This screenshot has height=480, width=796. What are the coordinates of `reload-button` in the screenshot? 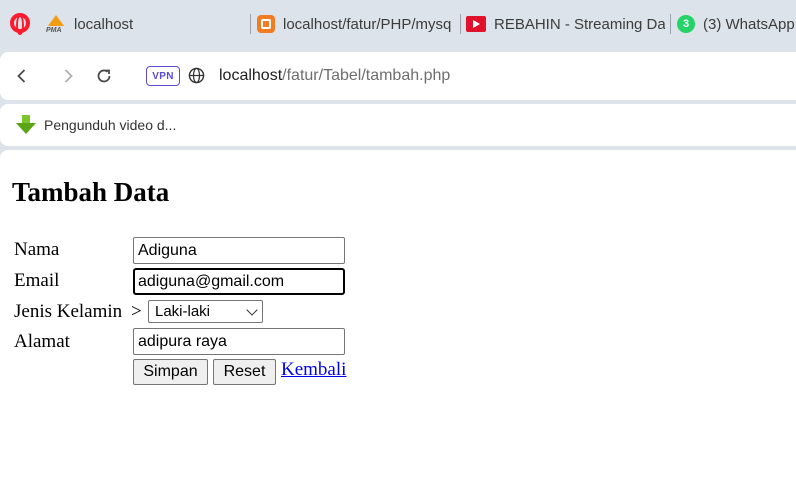 It's located at (104, 76).